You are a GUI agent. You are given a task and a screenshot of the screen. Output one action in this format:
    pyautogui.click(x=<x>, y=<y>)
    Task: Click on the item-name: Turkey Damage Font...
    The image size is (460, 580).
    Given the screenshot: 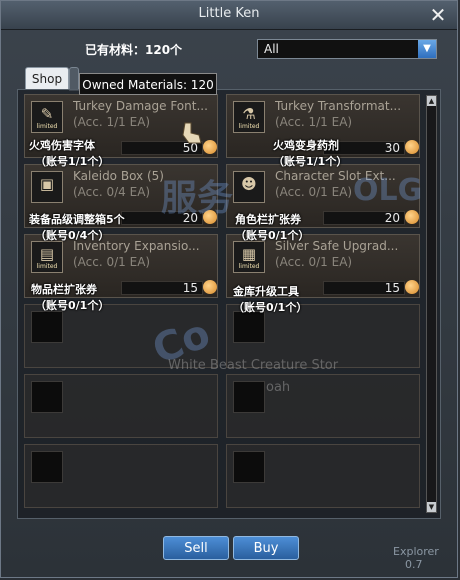 What is the action you would take?
    pyautogui.click(x=140, y=106)
    